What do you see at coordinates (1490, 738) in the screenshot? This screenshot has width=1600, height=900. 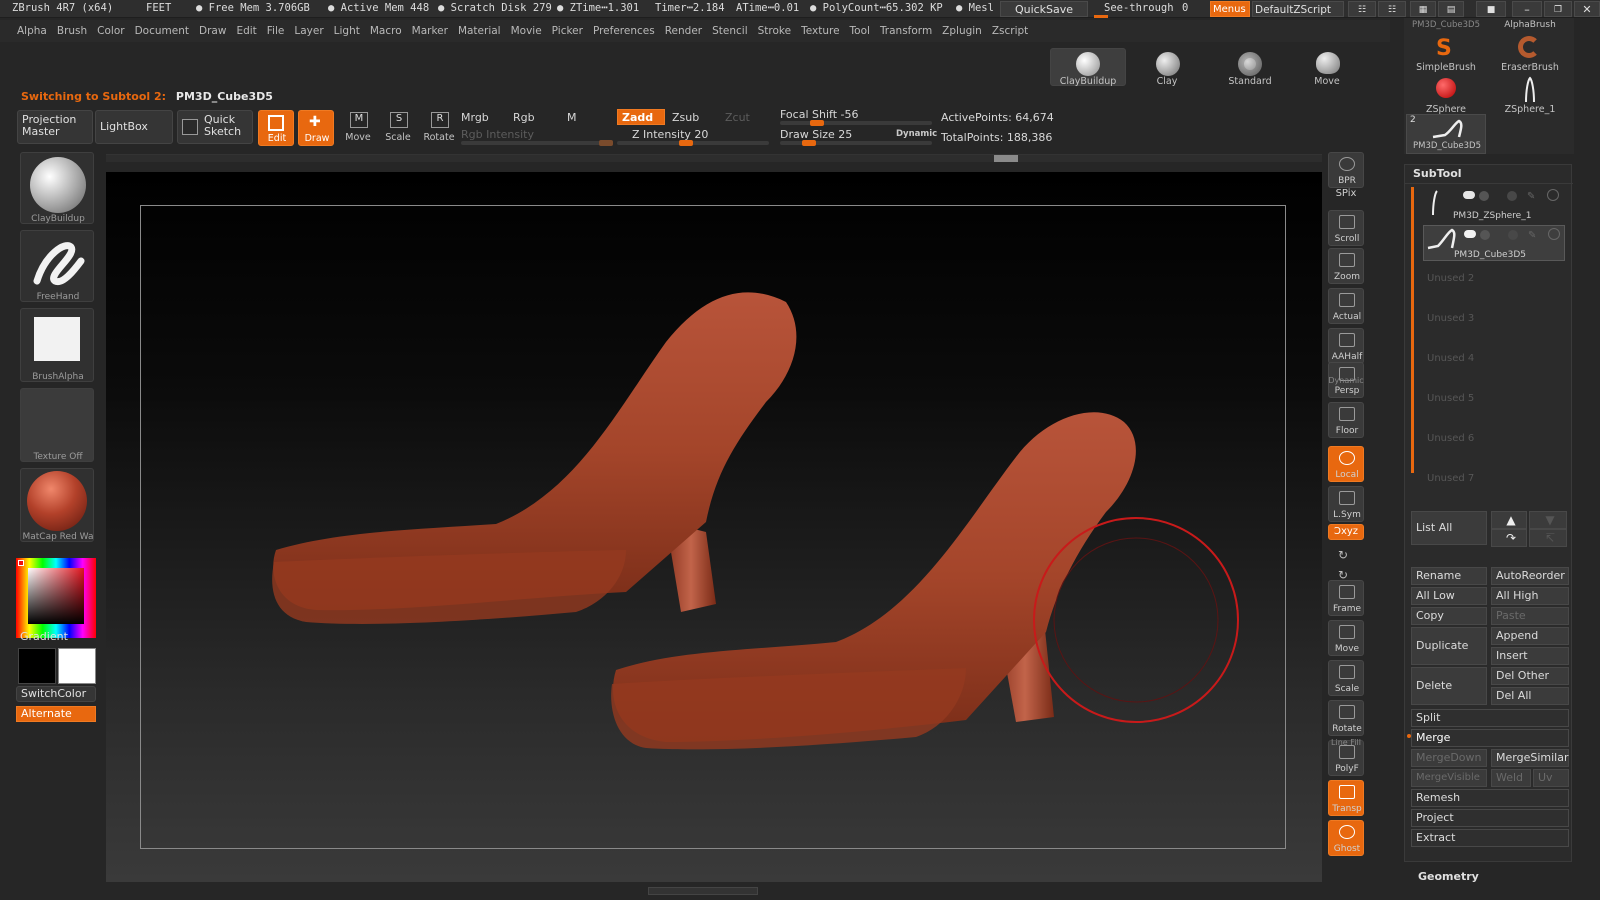 I see `merge-subpalette: Merge` at bounding box center [1490, 738].